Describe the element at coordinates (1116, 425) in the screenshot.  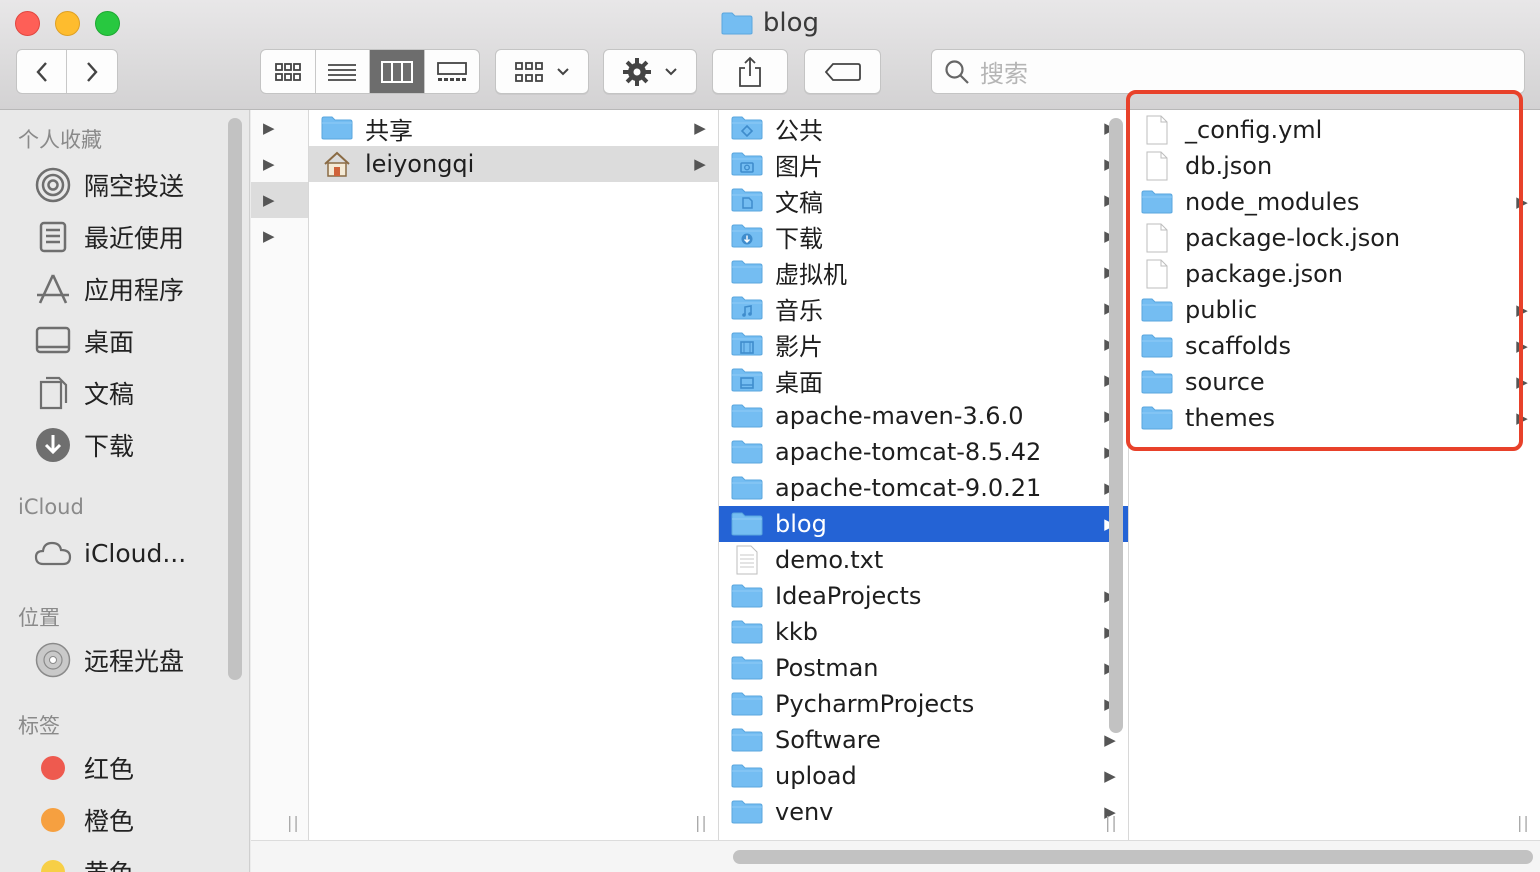
I see `column-scrollbar` at that location.